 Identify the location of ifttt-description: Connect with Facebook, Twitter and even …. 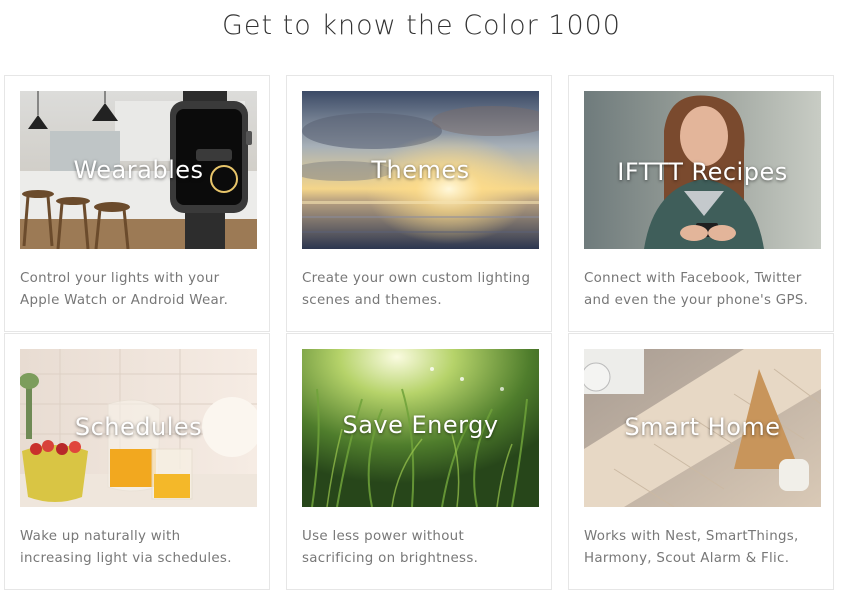
(704, 290).